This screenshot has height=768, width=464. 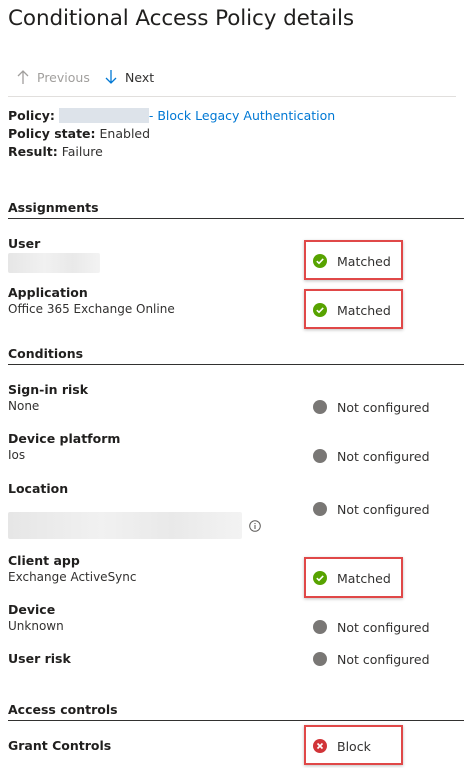 What do you see at coordinates (125, 133) in the screenshot?
I see `policy-state-value: Enabled` at bounding box center [125, 133].